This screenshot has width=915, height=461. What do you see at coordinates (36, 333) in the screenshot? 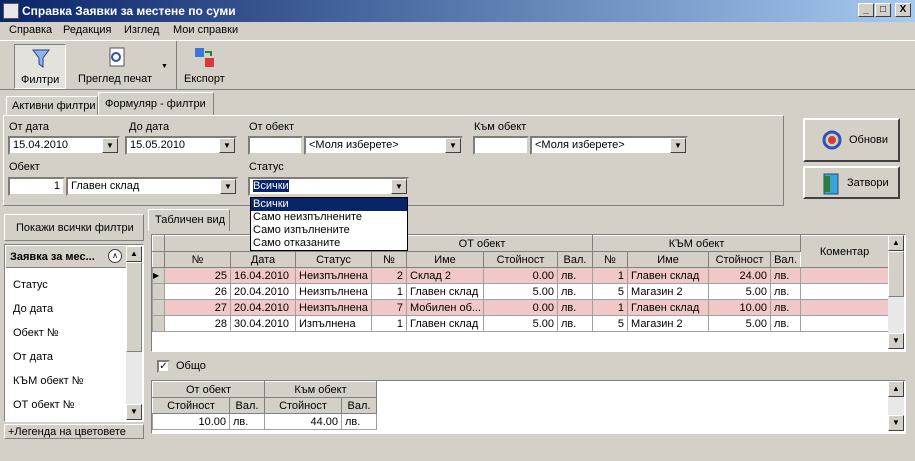
I see `list-item: Обект №` at bounding box center [36, 333].